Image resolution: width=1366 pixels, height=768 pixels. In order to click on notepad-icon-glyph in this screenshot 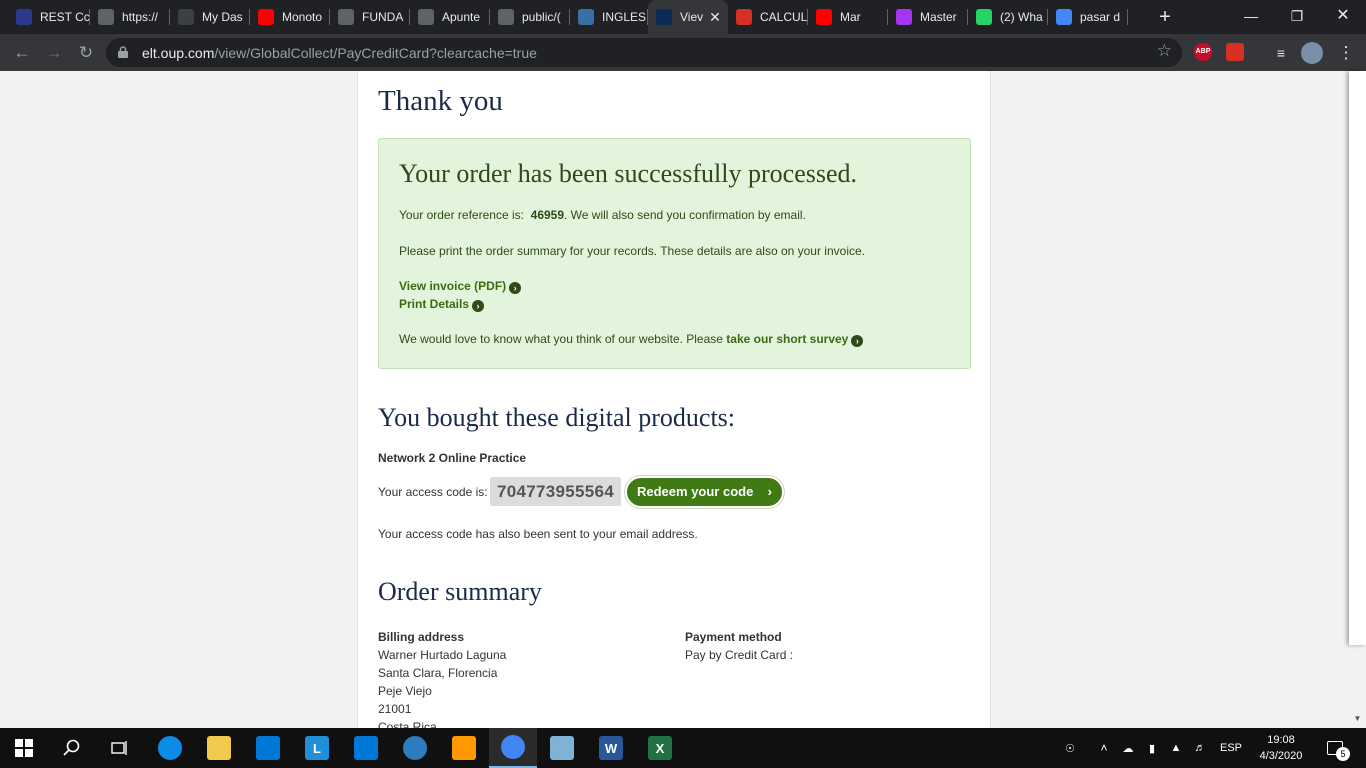, I will do `click(562, 748)`.